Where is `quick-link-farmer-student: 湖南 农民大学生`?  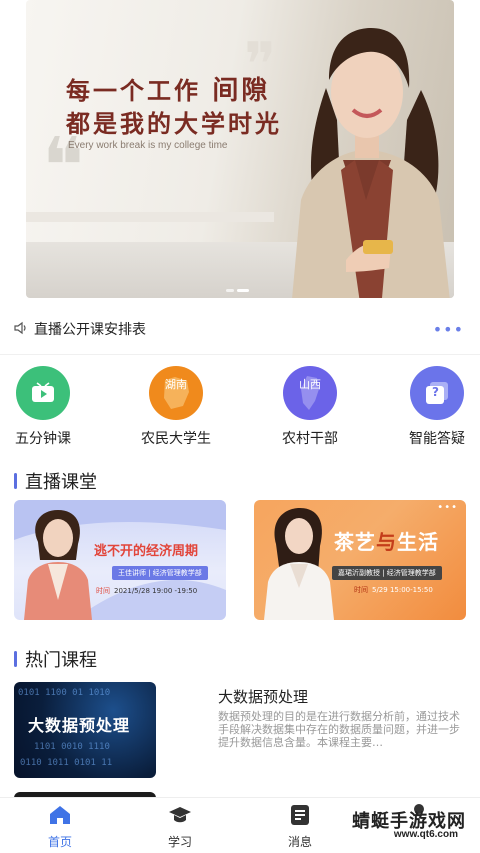
quick-link-farmer-student: 湖南 农民大学生 is located at coordinates (176, 407).